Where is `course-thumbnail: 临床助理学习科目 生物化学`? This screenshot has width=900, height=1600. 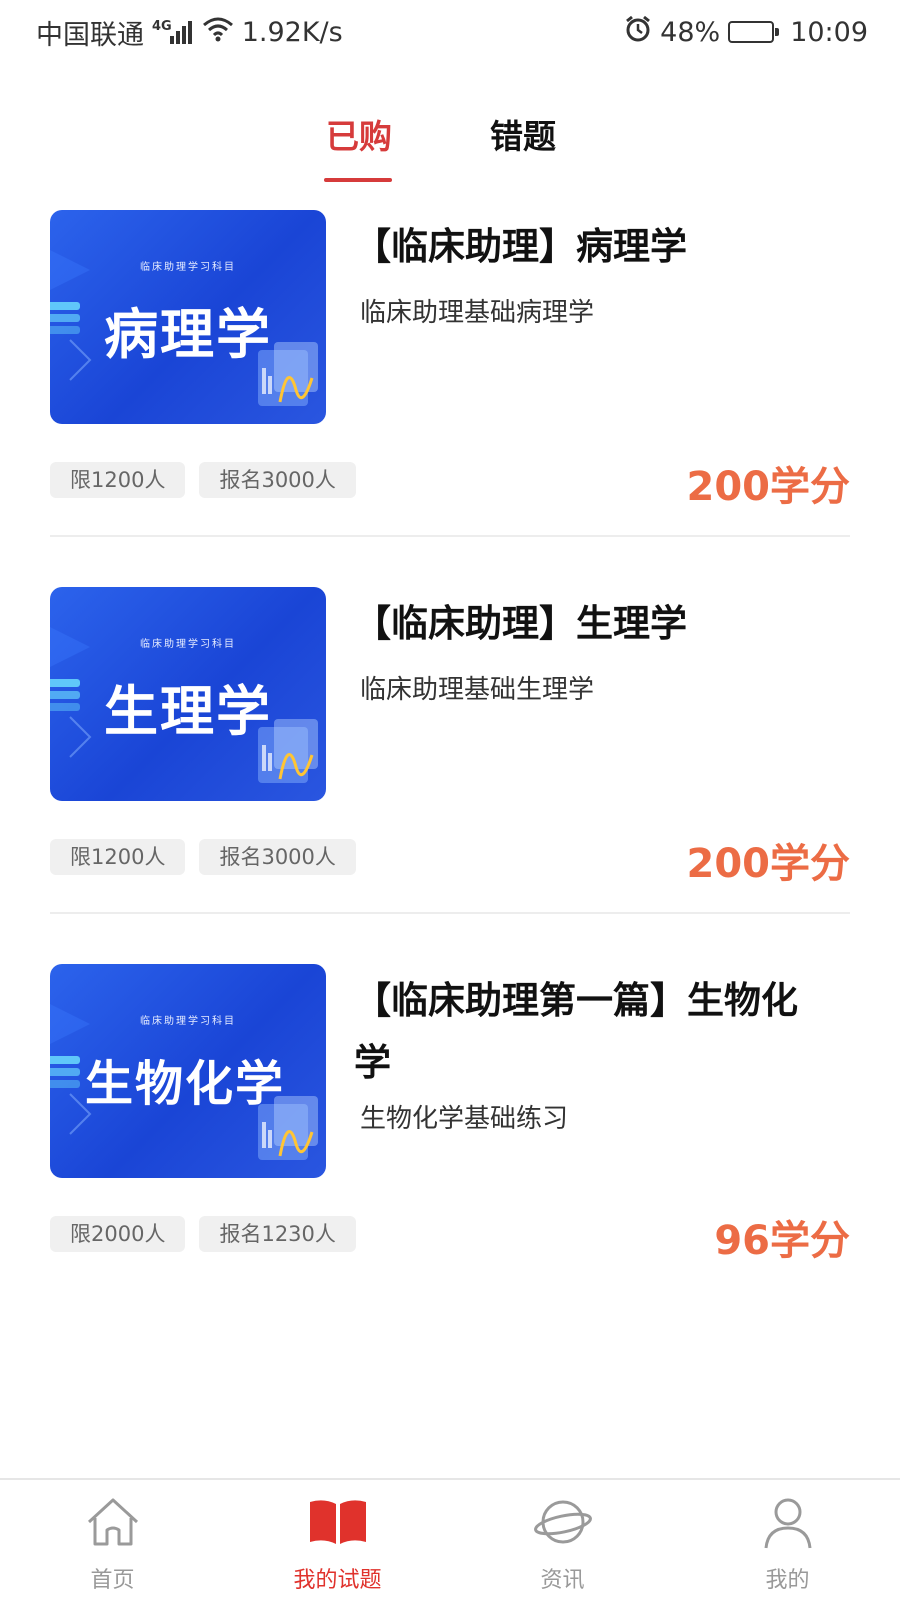 course-thumbnail: 临床助理学习科目 生物化学 is located at coordinates (188, 1071).